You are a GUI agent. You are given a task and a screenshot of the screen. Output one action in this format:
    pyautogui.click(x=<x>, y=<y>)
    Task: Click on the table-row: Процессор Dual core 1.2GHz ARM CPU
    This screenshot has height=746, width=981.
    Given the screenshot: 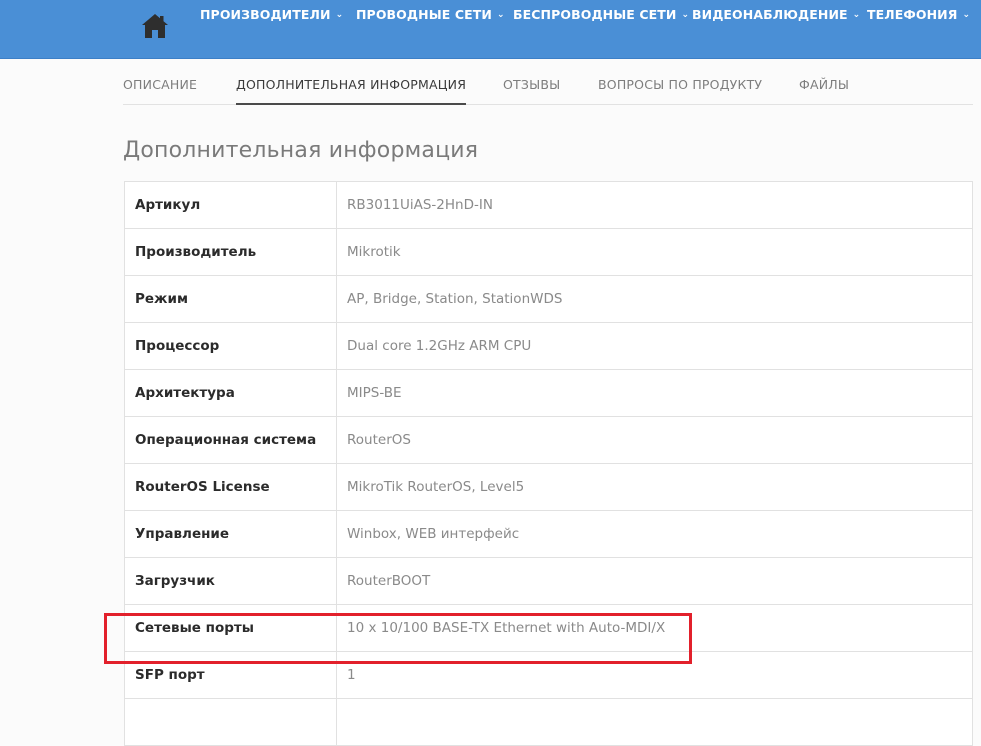 What is the action you would take?
    pyautogui.click(x=548, y=346)
    